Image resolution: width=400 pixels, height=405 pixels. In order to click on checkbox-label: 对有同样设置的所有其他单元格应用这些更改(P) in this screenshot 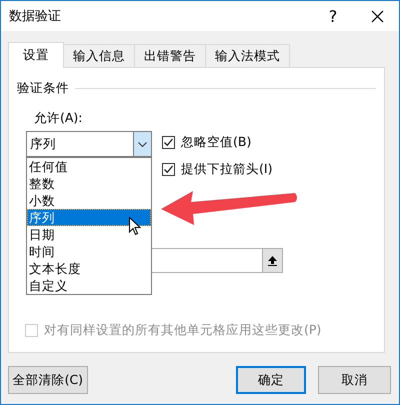, I will do `click(183, 330)`.